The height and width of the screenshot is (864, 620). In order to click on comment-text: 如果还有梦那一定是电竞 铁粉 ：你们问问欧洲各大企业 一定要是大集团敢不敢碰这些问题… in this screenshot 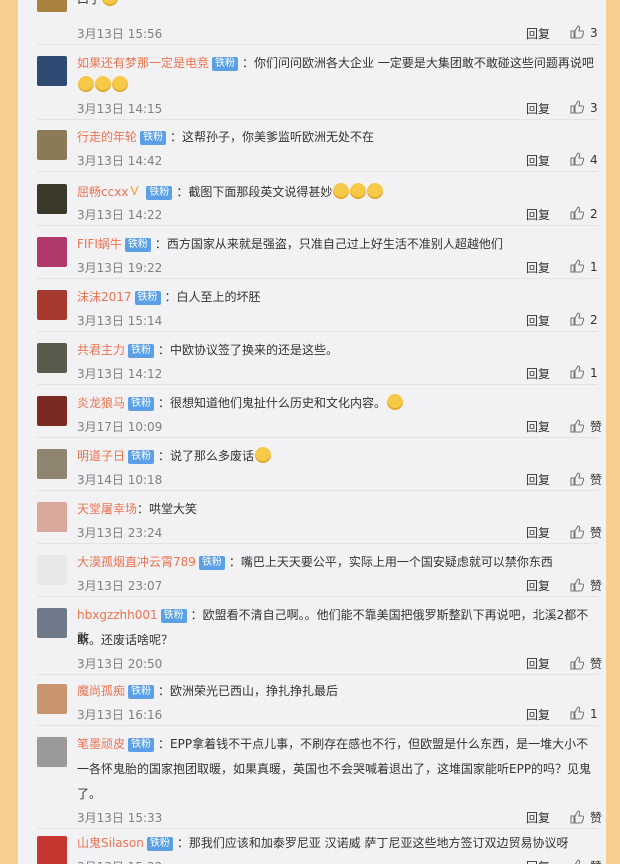, I will do `click(337, 63)`.